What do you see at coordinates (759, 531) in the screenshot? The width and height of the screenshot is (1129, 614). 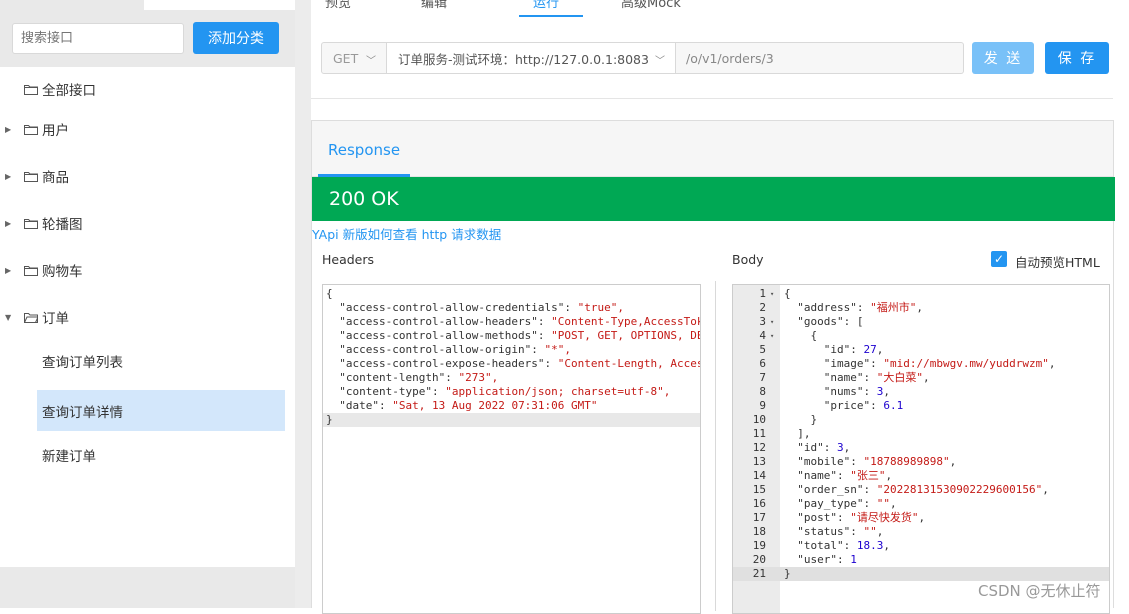 I see `line-number: 18` at bounding box center [759, 531].